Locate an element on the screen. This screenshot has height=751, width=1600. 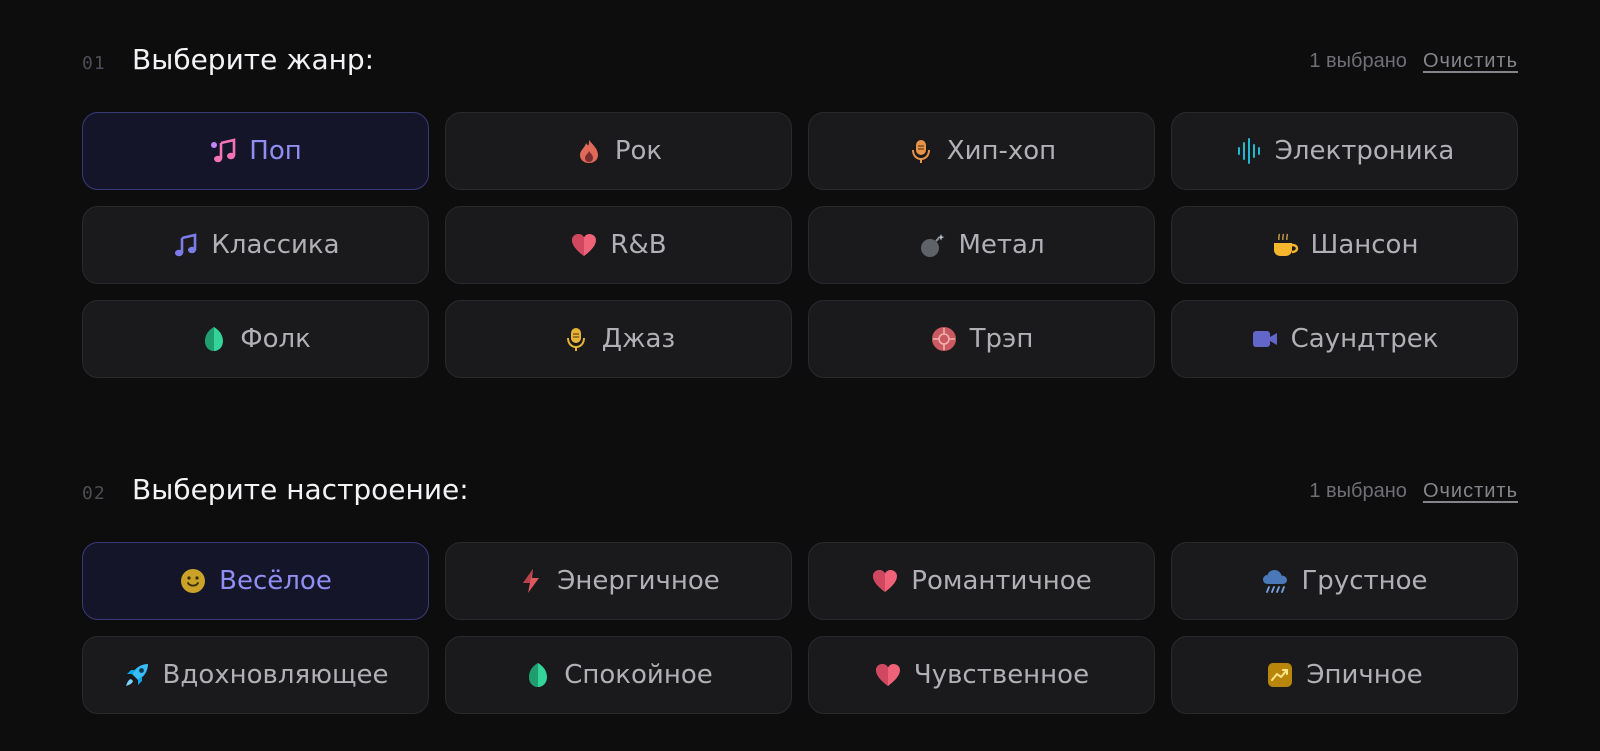
option-label: Грустное is located at coordinates (1364, 581).